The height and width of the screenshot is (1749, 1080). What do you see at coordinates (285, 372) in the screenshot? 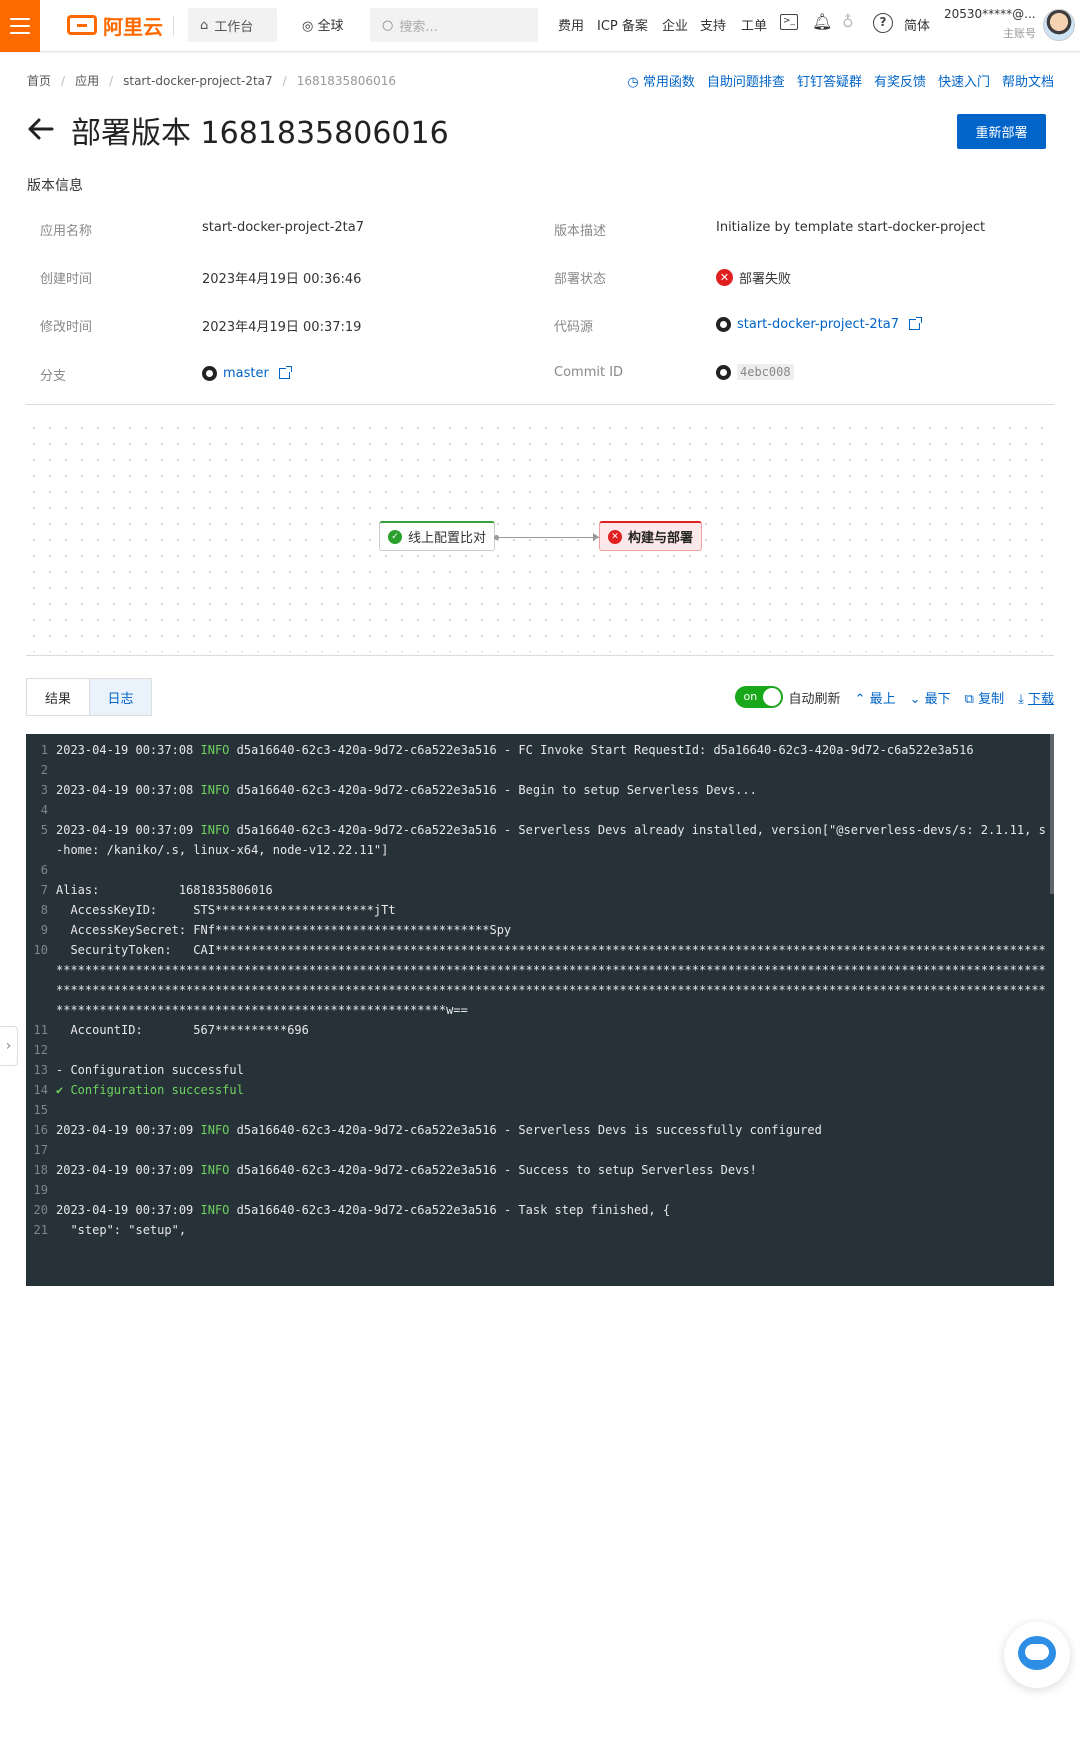
I see `external-link-icon` at bounding box center [285, 372].